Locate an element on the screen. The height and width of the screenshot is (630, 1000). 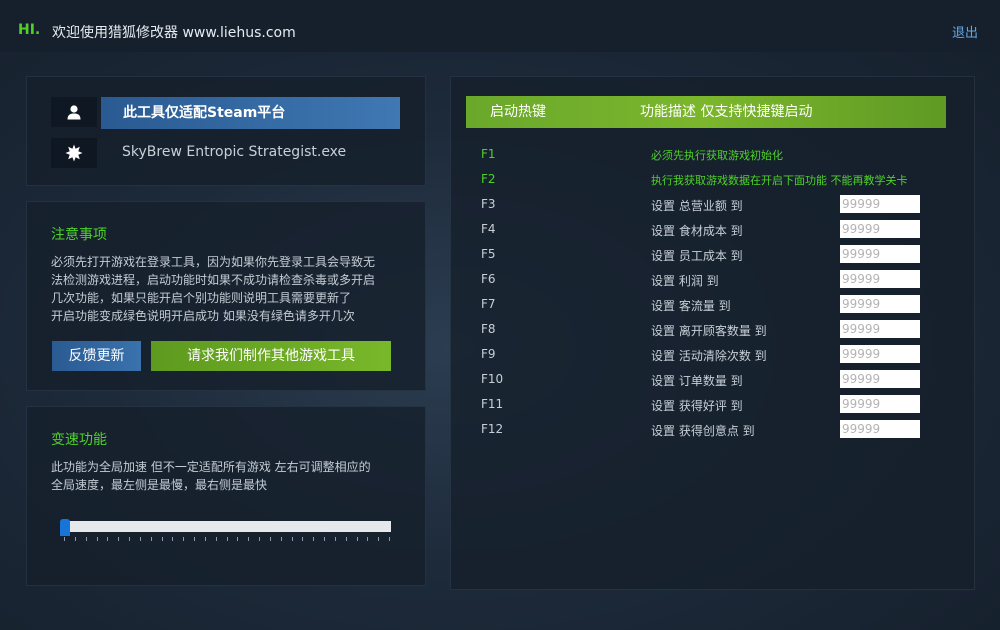
hotkey-key: F11 is located at coordinates (492, 404).